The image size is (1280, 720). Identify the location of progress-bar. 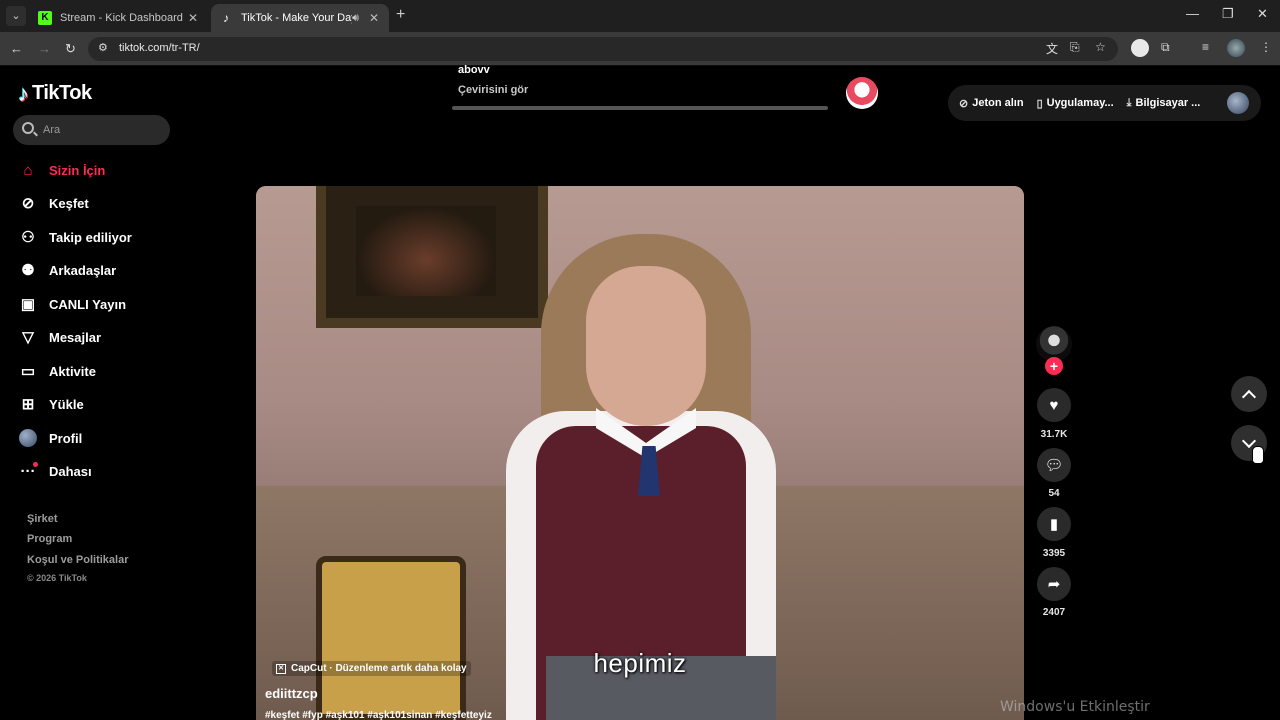
(640, 108).